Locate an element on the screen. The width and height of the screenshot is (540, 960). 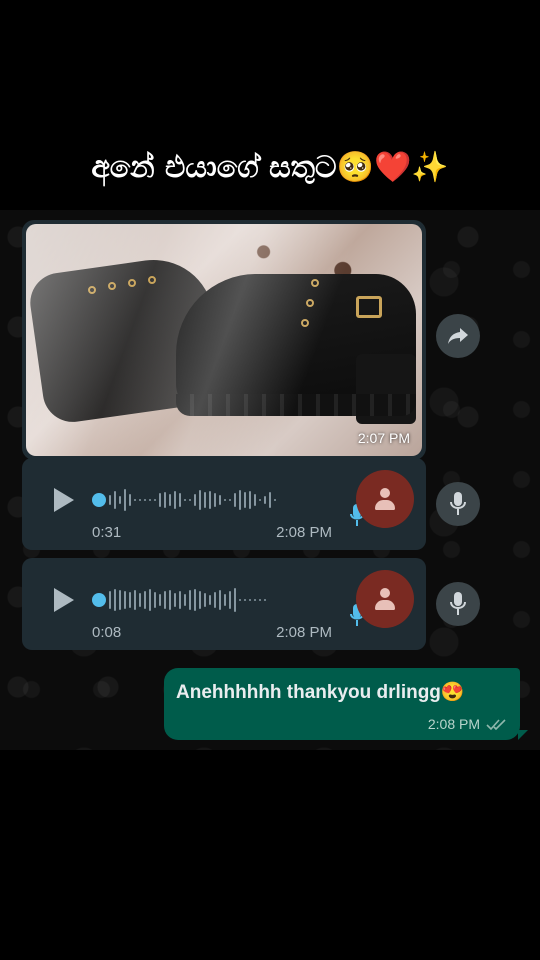
outgoing-message: Anehhhhhh thankyou drlingg😍 2:08 PM is located at coordinates (346, 704).